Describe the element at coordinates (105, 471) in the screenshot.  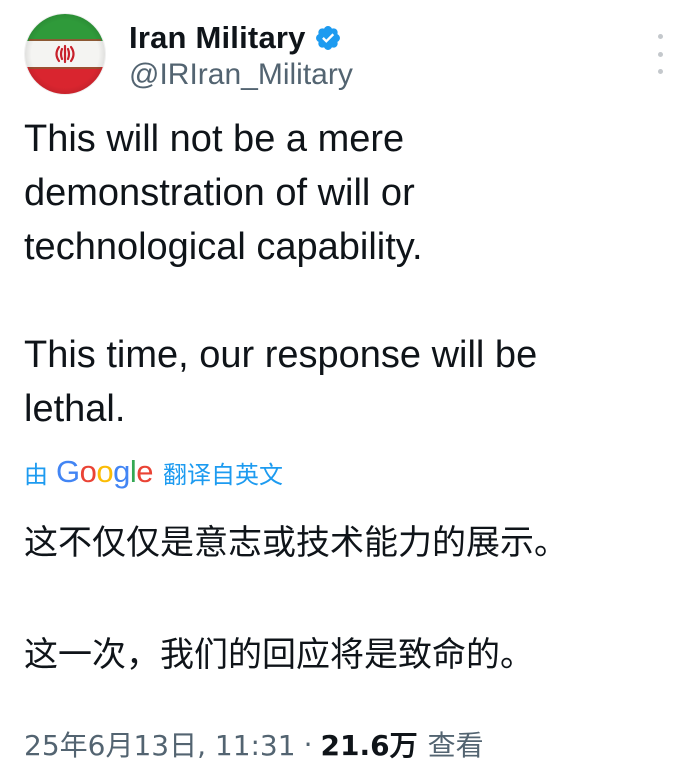
I see `google-logo: Google` at that location.